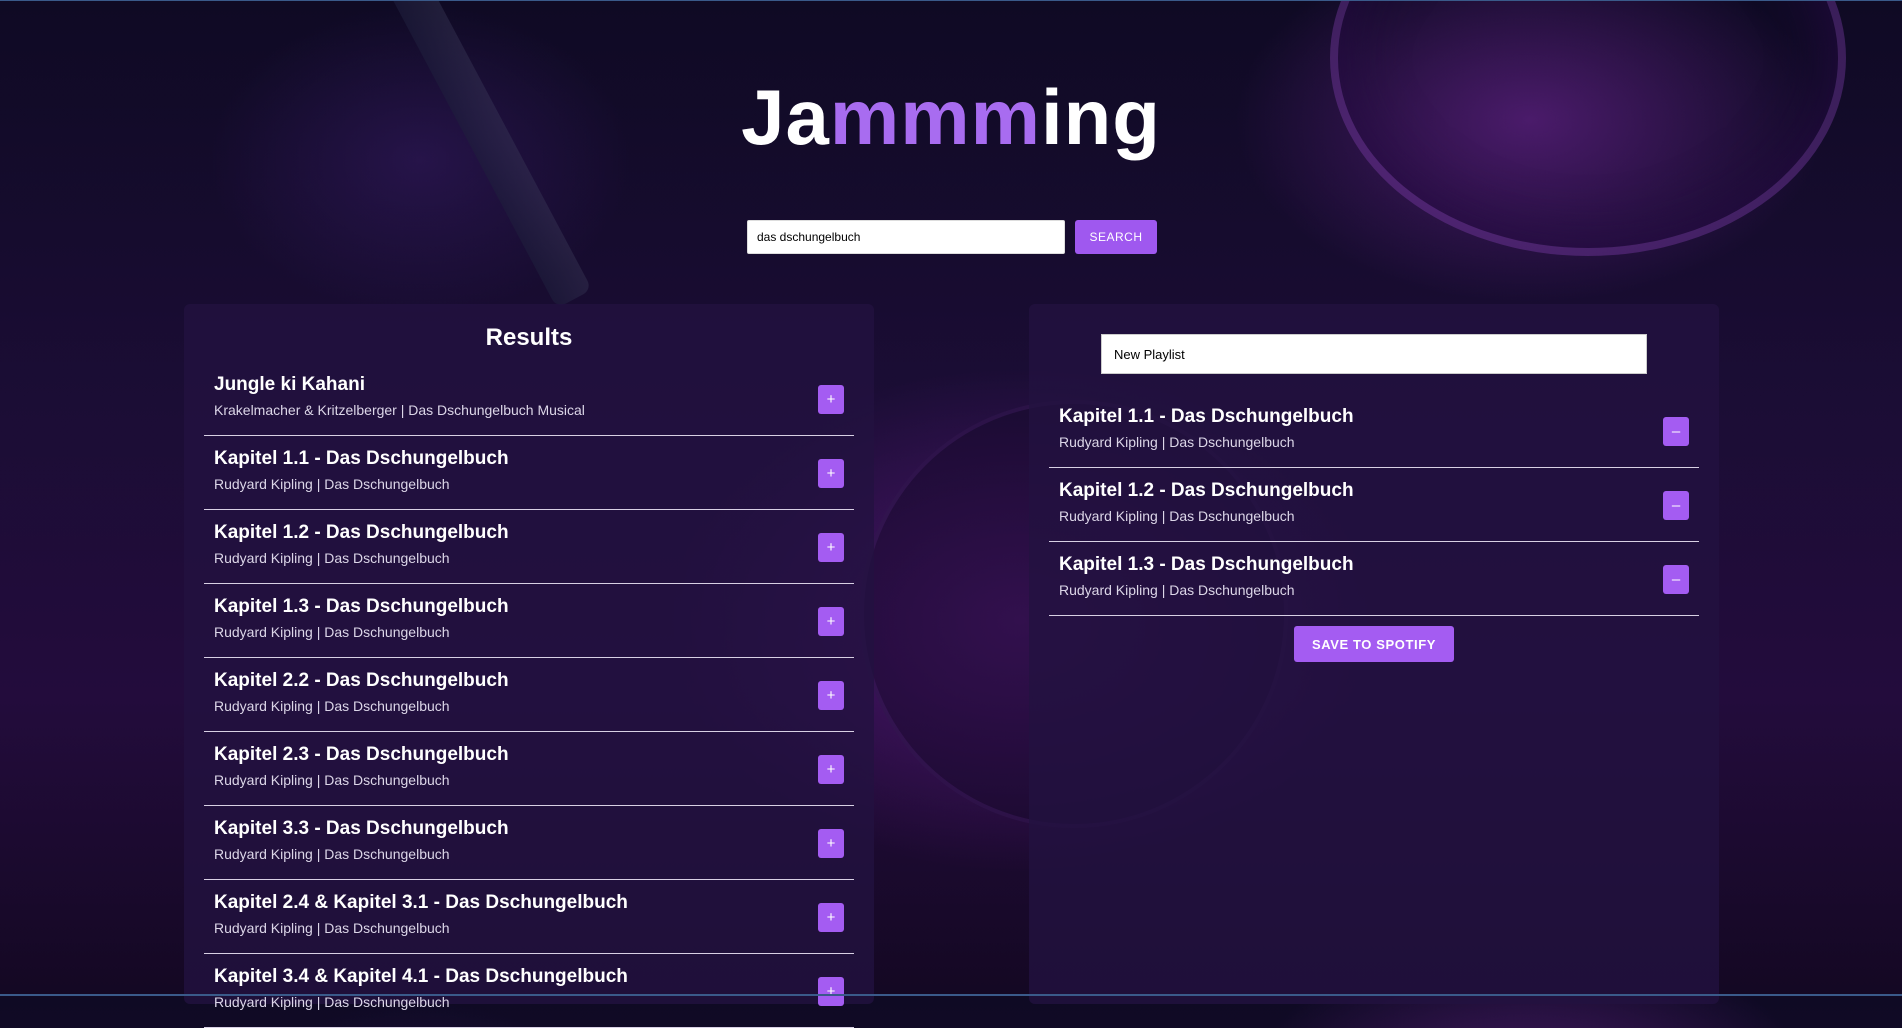 The width and height of the screenshot is (1902, 1028). I want to click on app-title: Jammming, so click(951, 117).